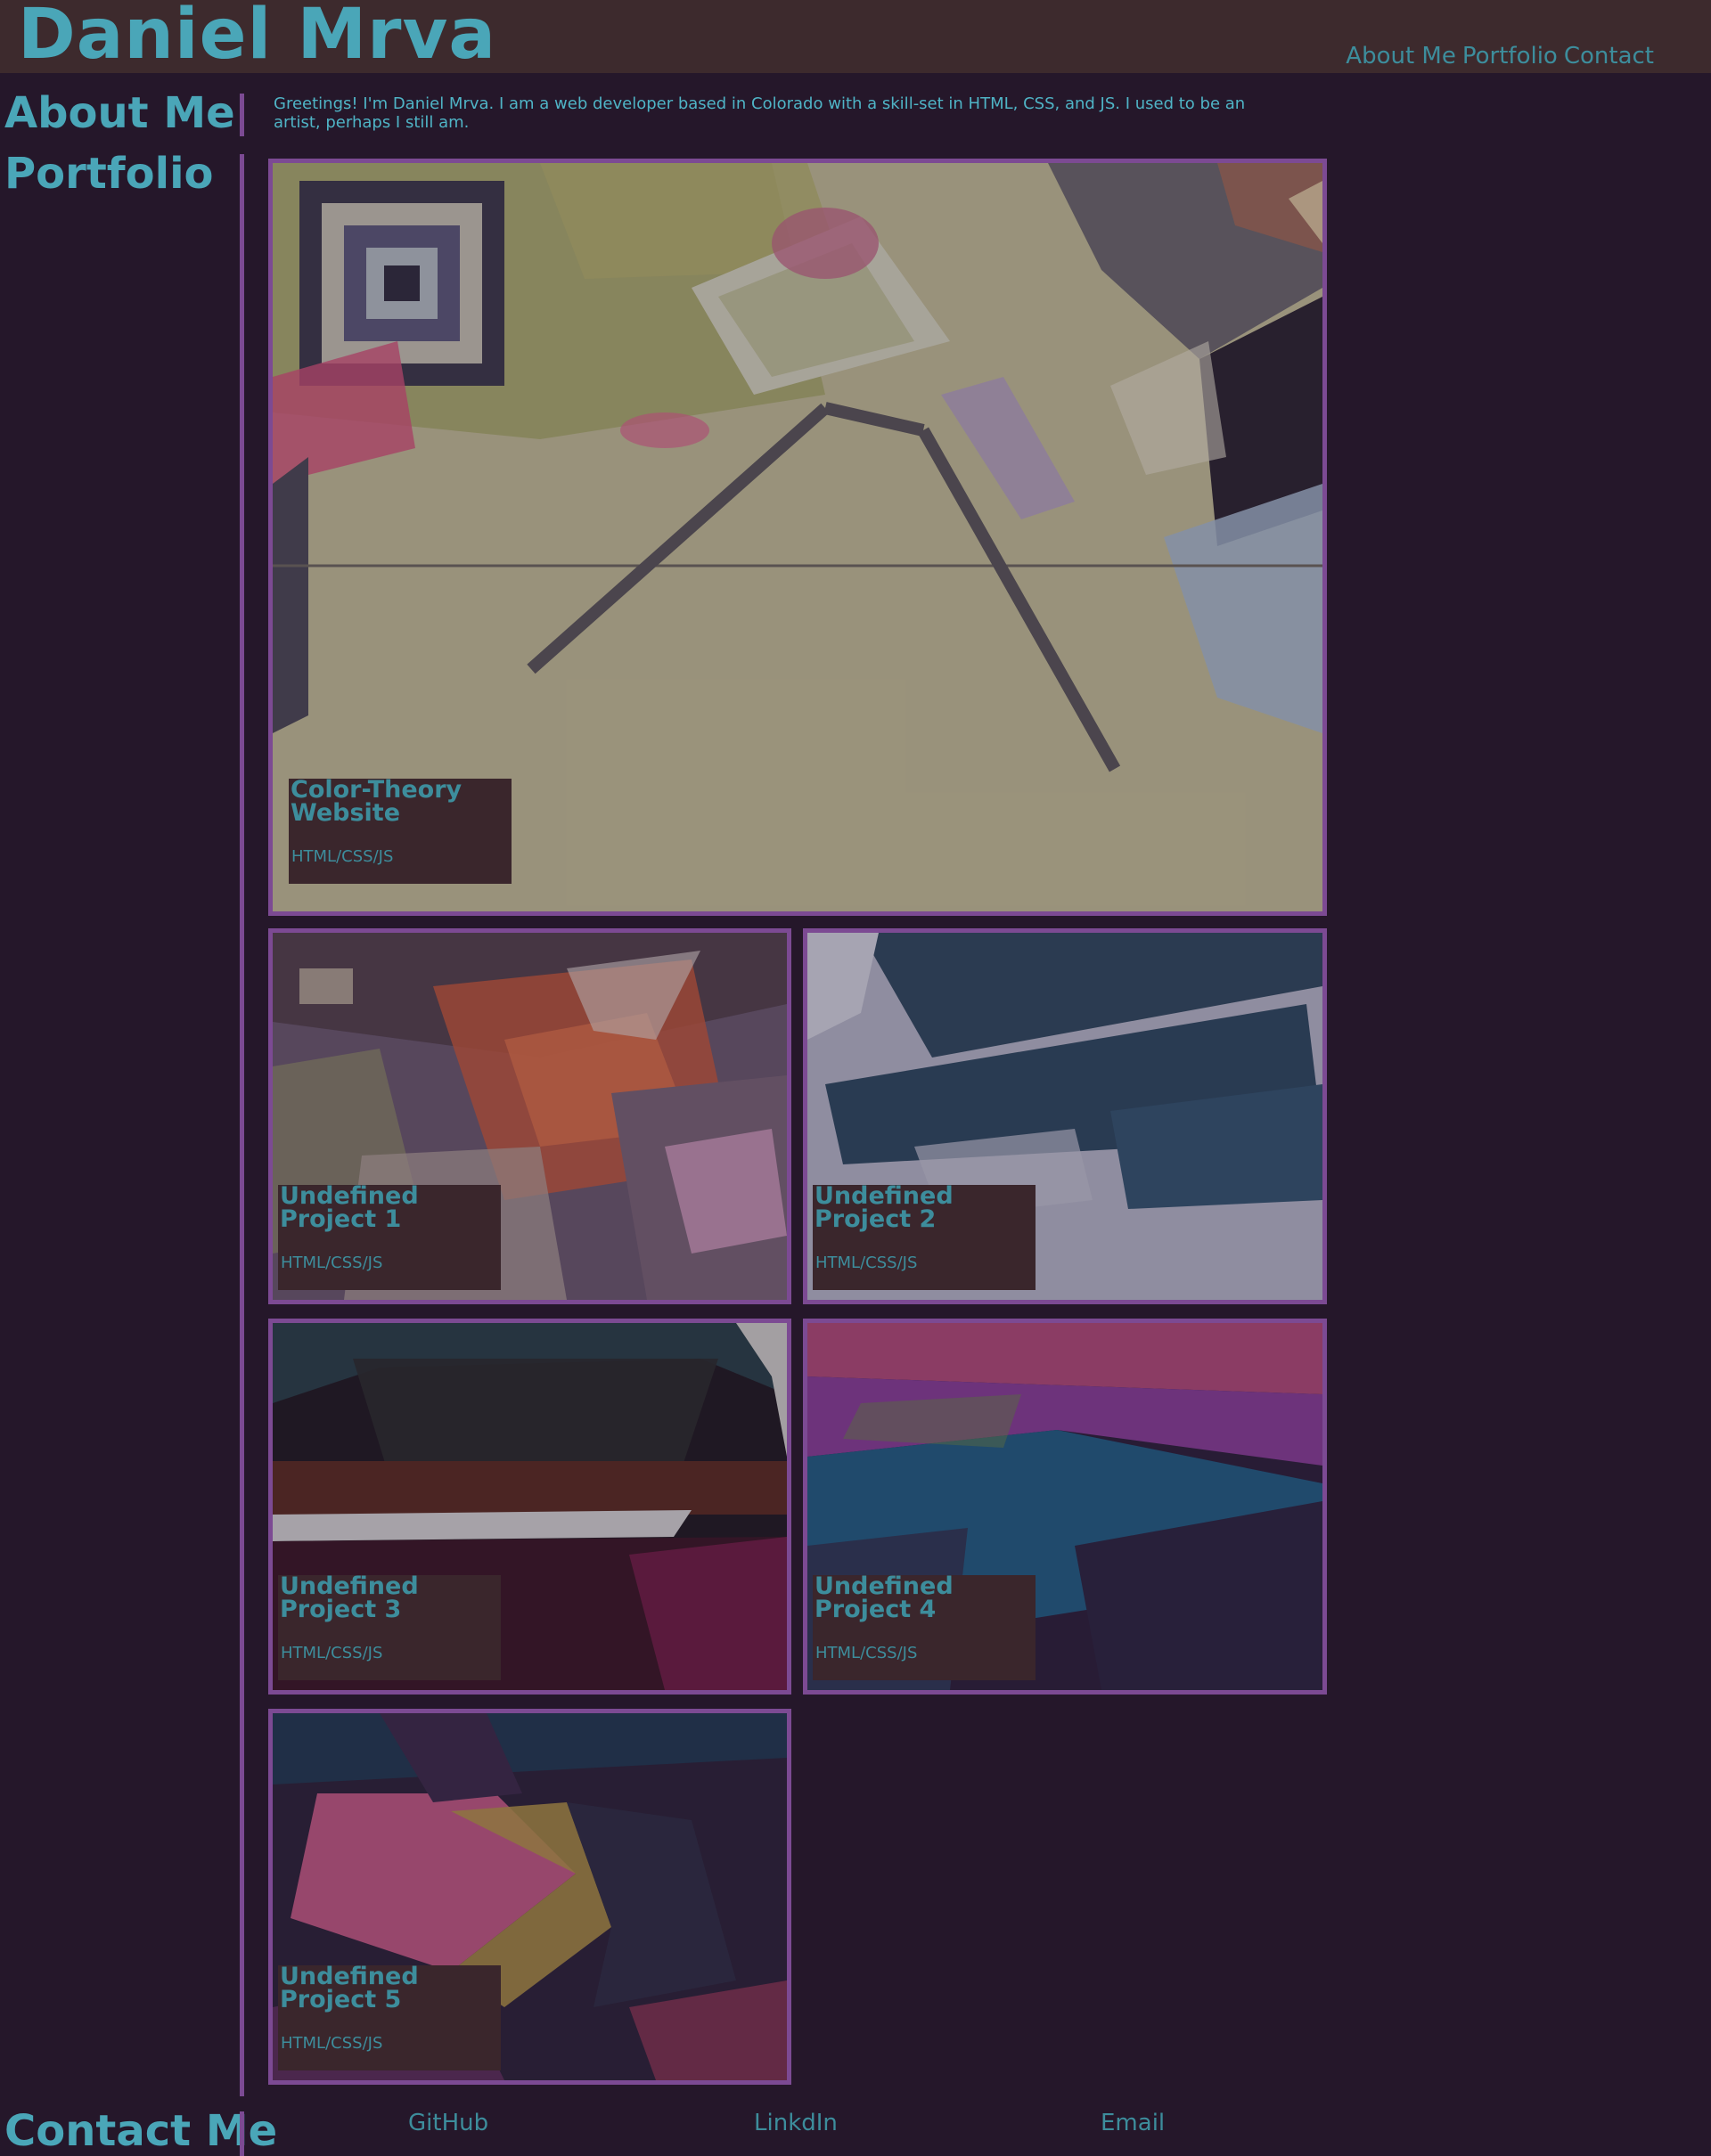 The image size is (1711, 2156). I want to click on project-caption: Undefined Project 1 HTML/CSS/JS, so click(389, 1236).